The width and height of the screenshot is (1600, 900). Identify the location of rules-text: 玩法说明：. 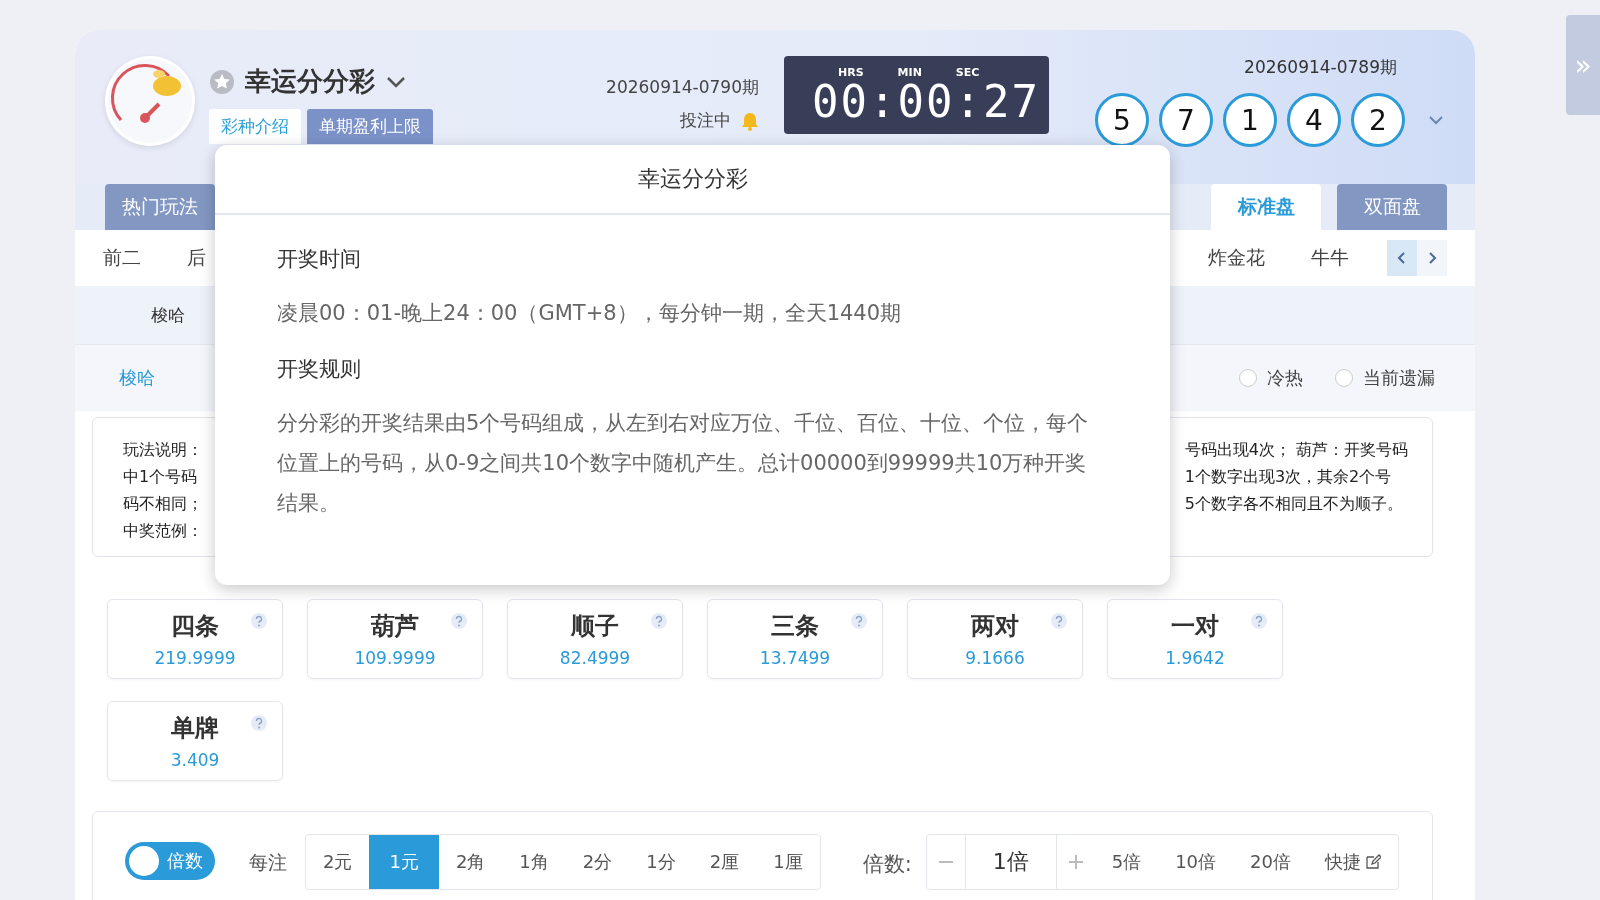
(163, 450).